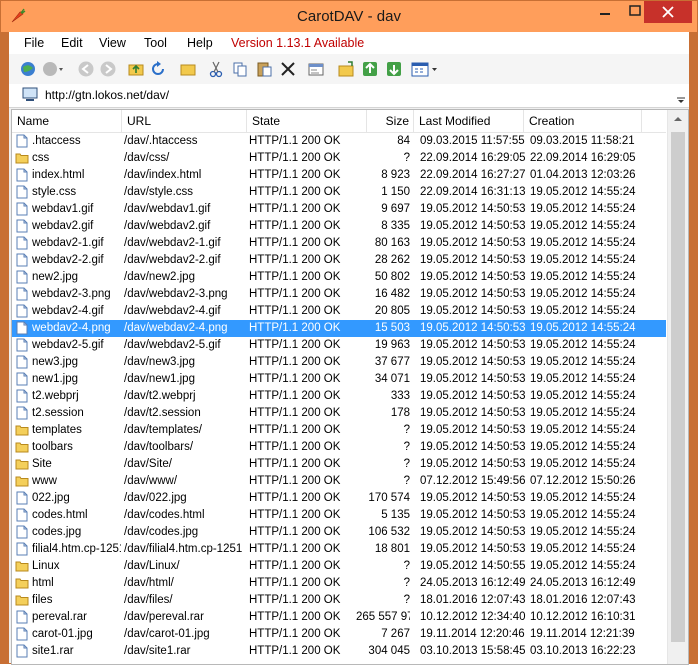 Image resolution: width=698 pixels, height=665 pixels. Describe the element at coordinates (34, 43) in the screenshot. I see `menu-file: File` at that location.